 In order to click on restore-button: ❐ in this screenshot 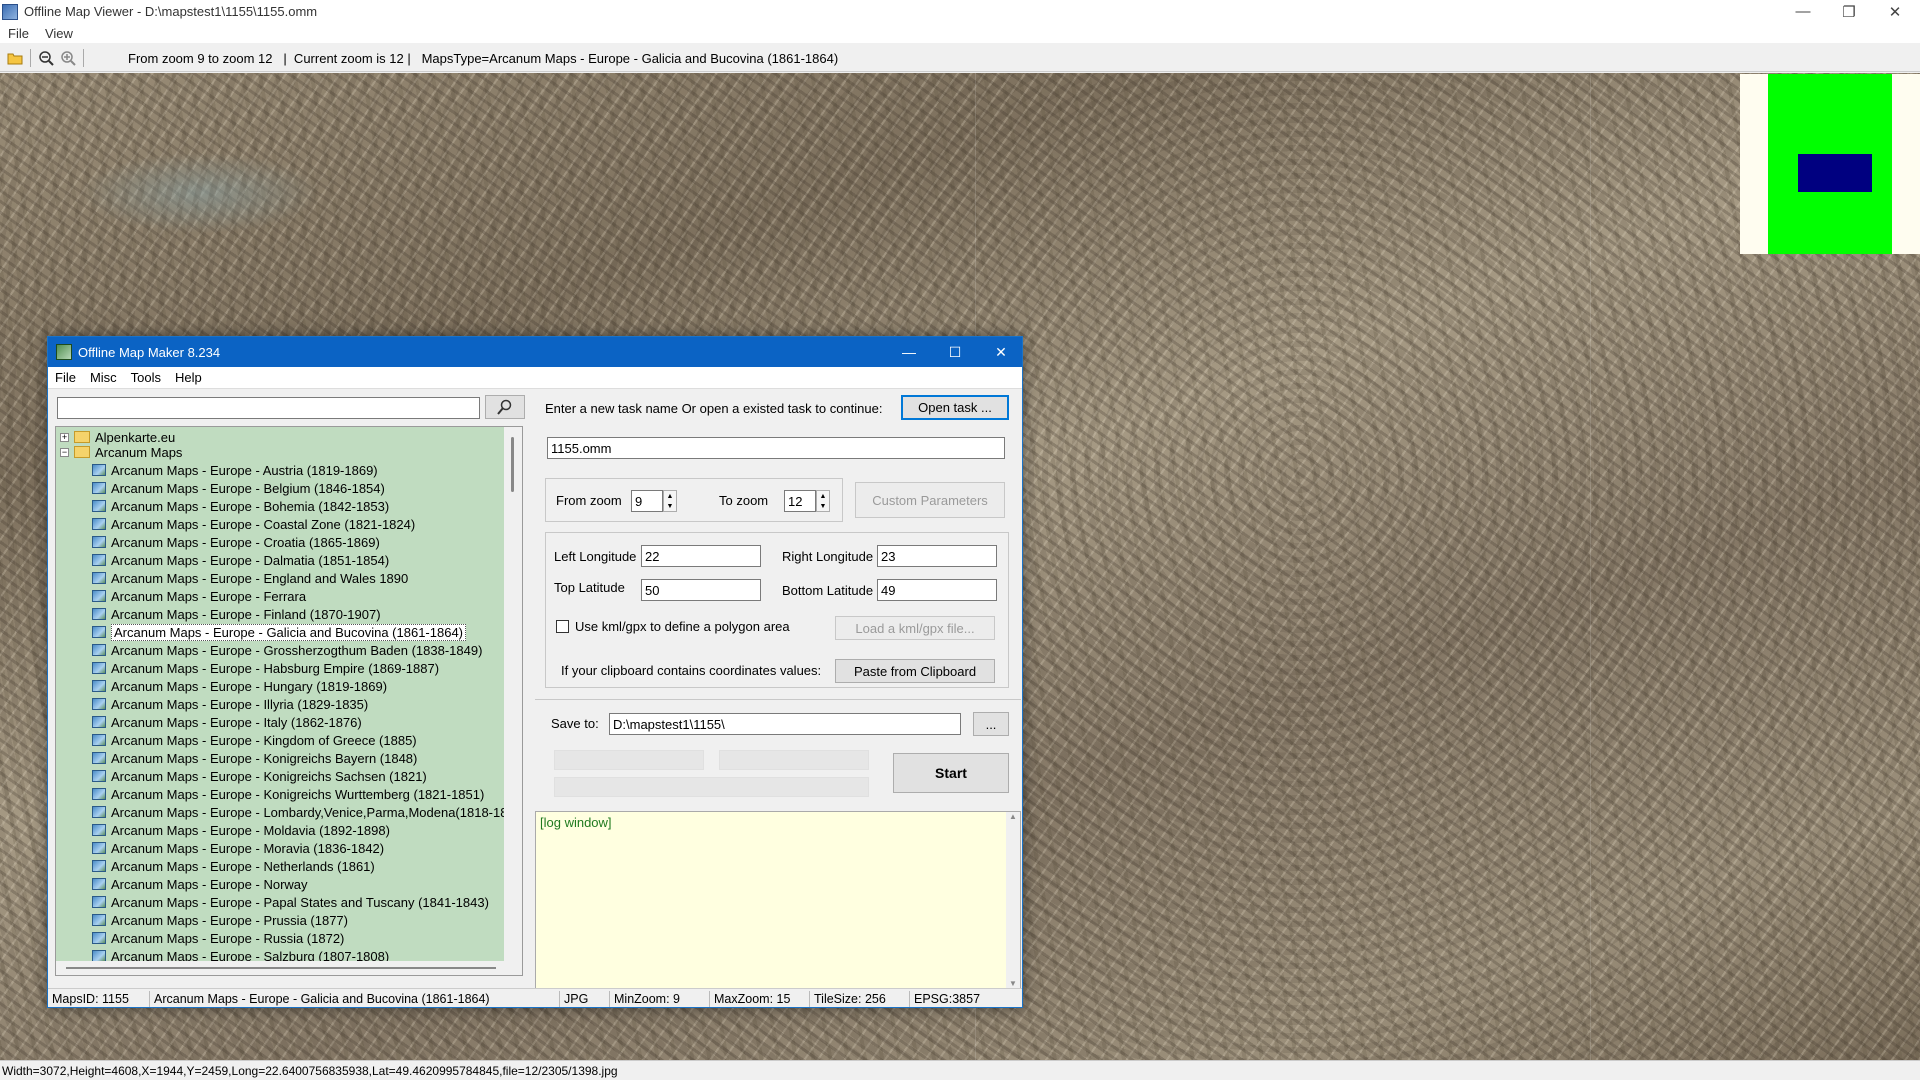, I will do `click(1849, 11)`.